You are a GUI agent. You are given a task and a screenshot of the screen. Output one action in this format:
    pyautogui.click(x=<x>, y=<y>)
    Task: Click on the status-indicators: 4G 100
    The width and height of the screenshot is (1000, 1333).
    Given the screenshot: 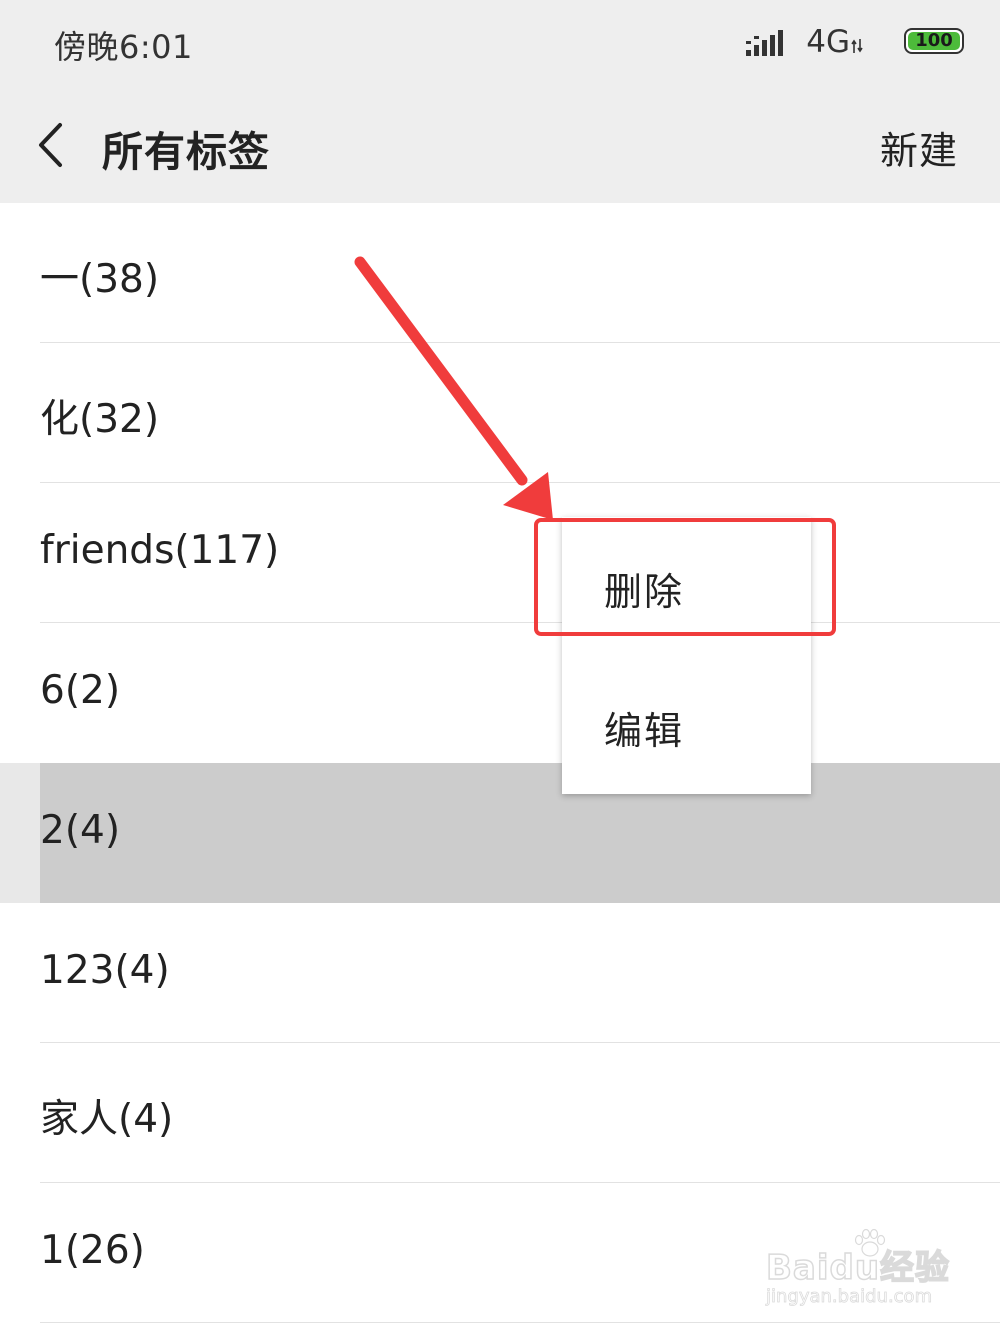 What is the action you would take?
    pyautogui.click(x=834, y=44)
    